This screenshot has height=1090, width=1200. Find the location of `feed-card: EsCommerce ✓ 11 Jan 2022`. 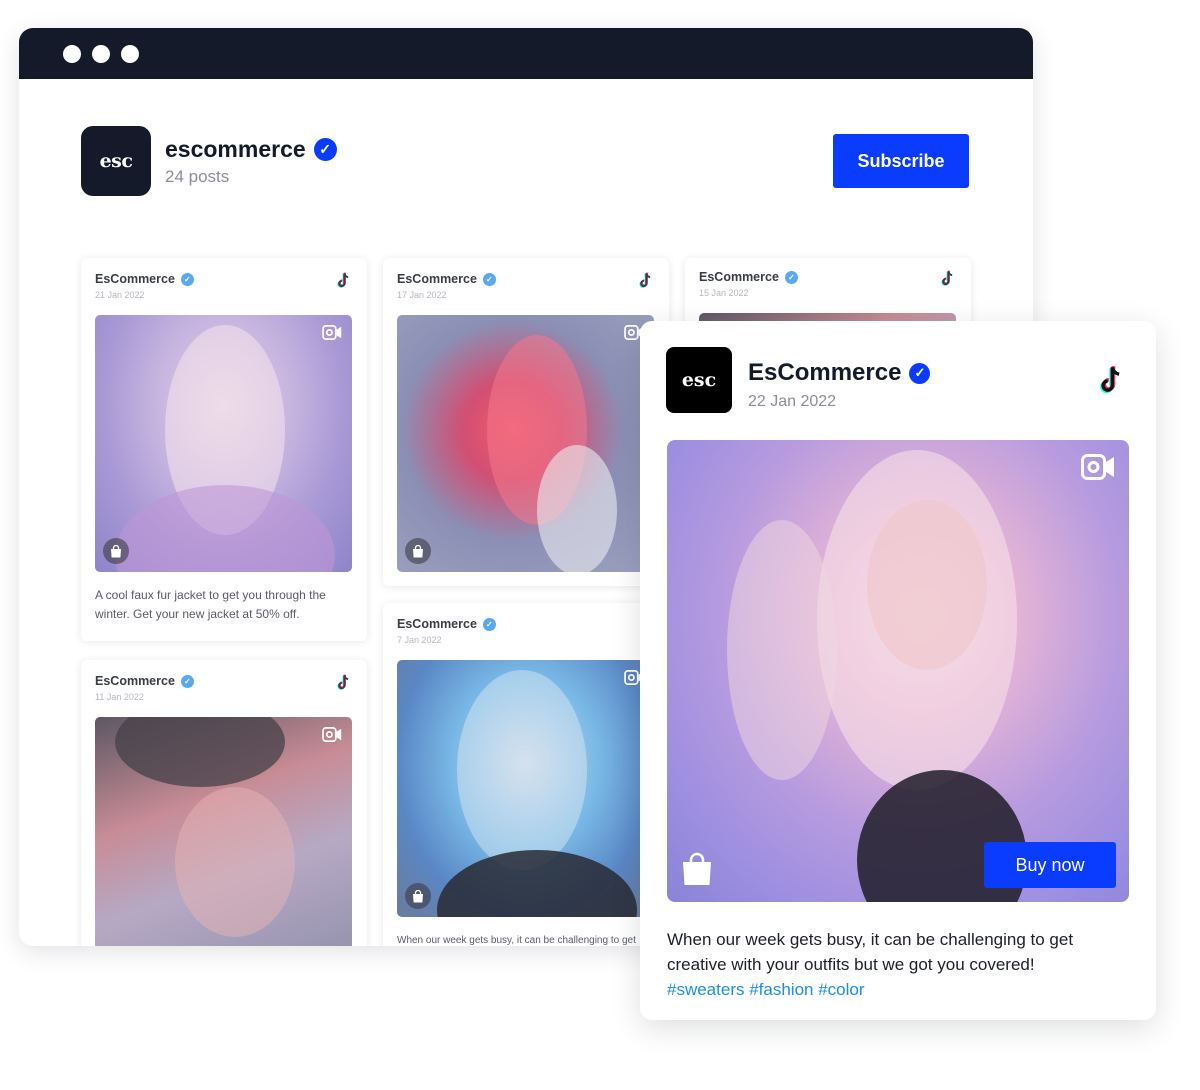

feed-card: EsCommerce ✓ 11 Jan 2022 is located at coordinates (224, 803).